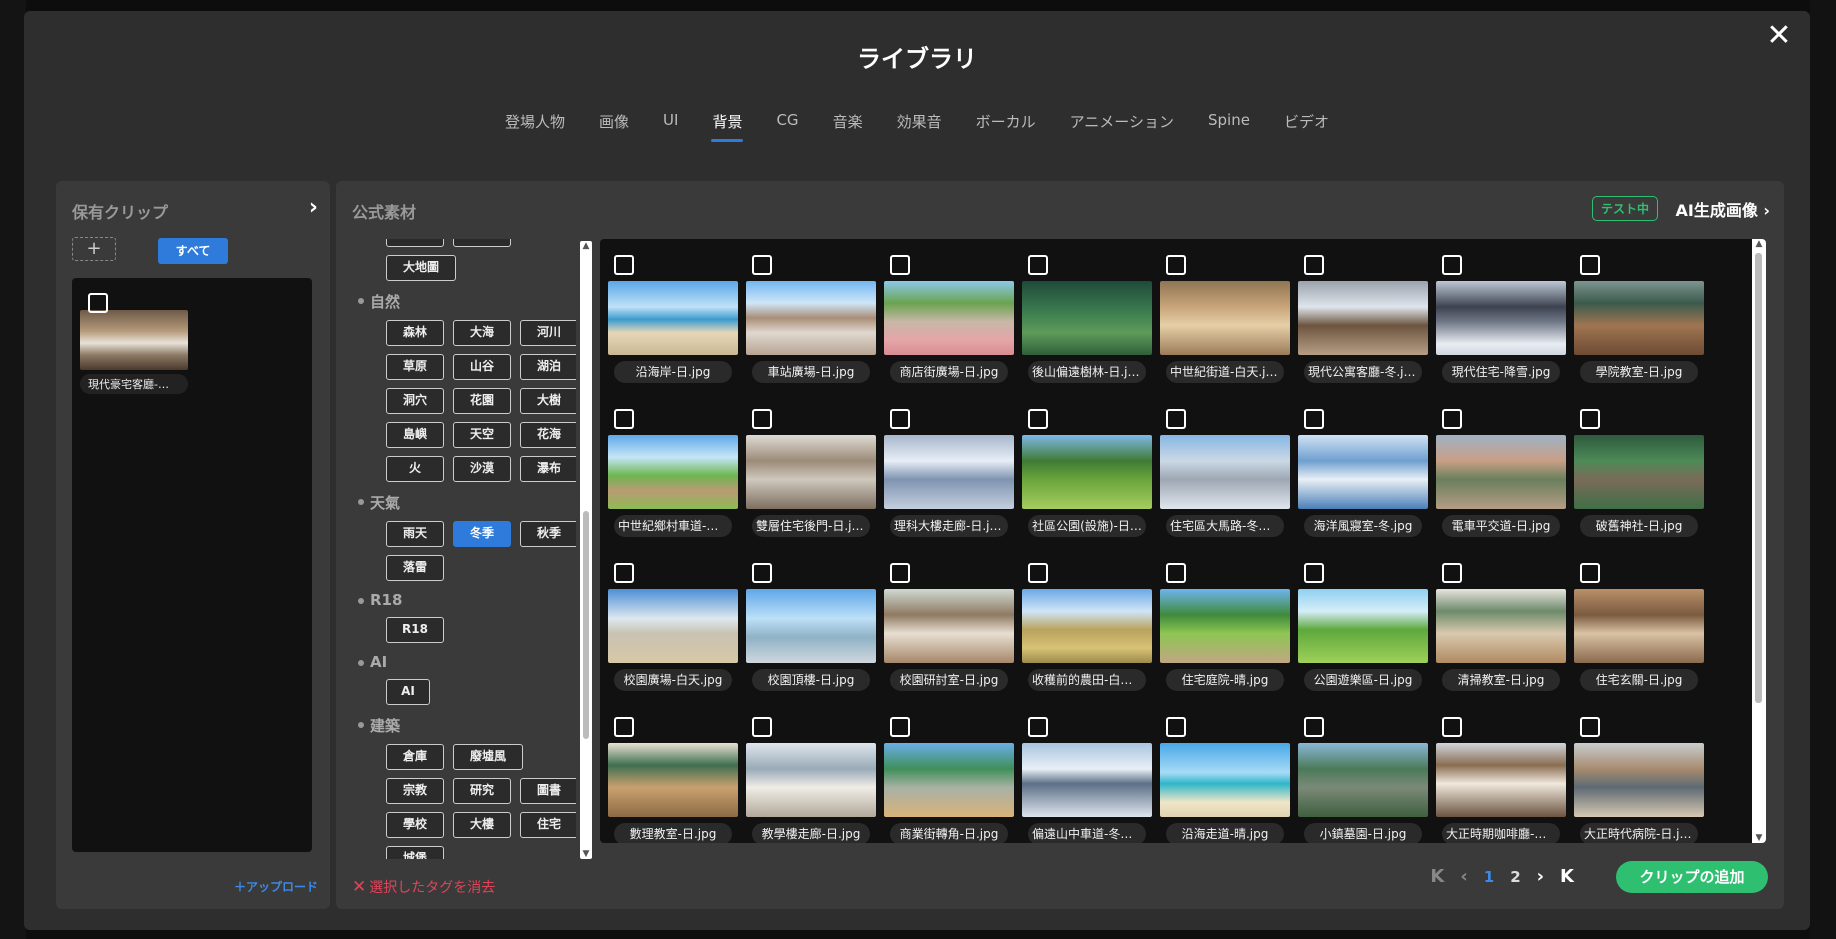  I want to click on tab-2: UI, so click(670, 125).